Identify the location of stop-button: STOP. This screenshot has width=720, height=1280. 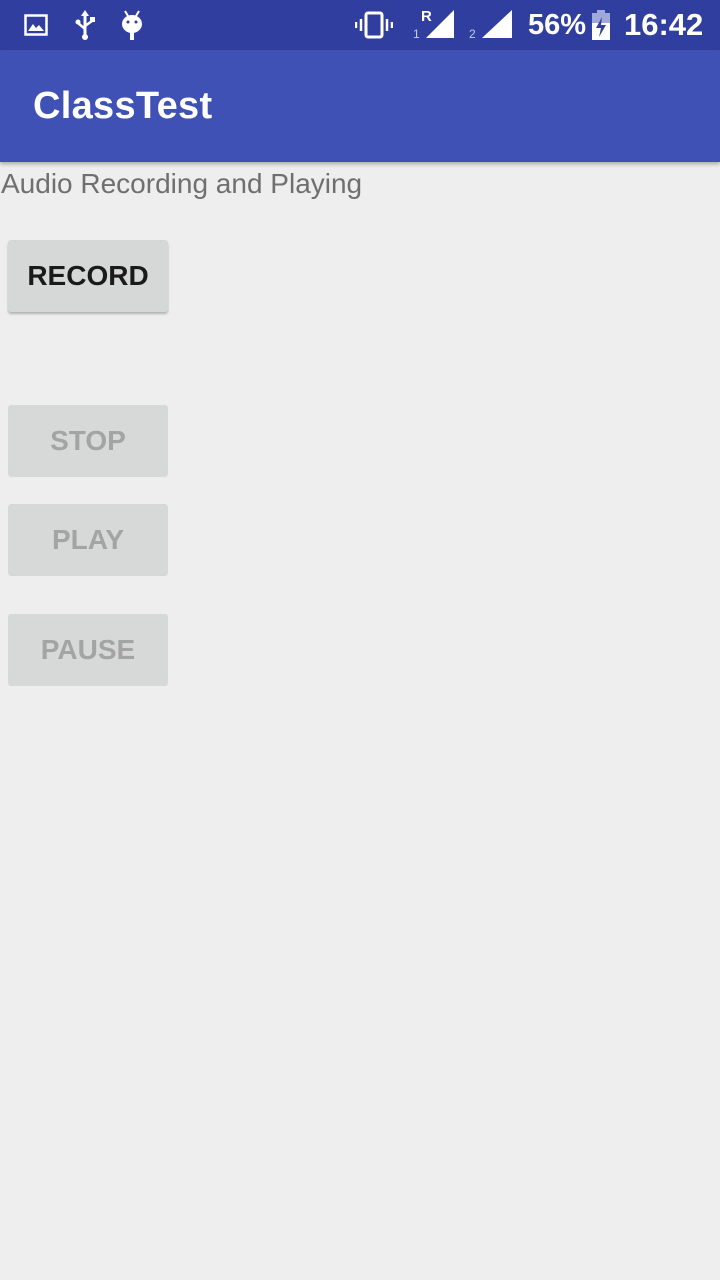
(88, 441).